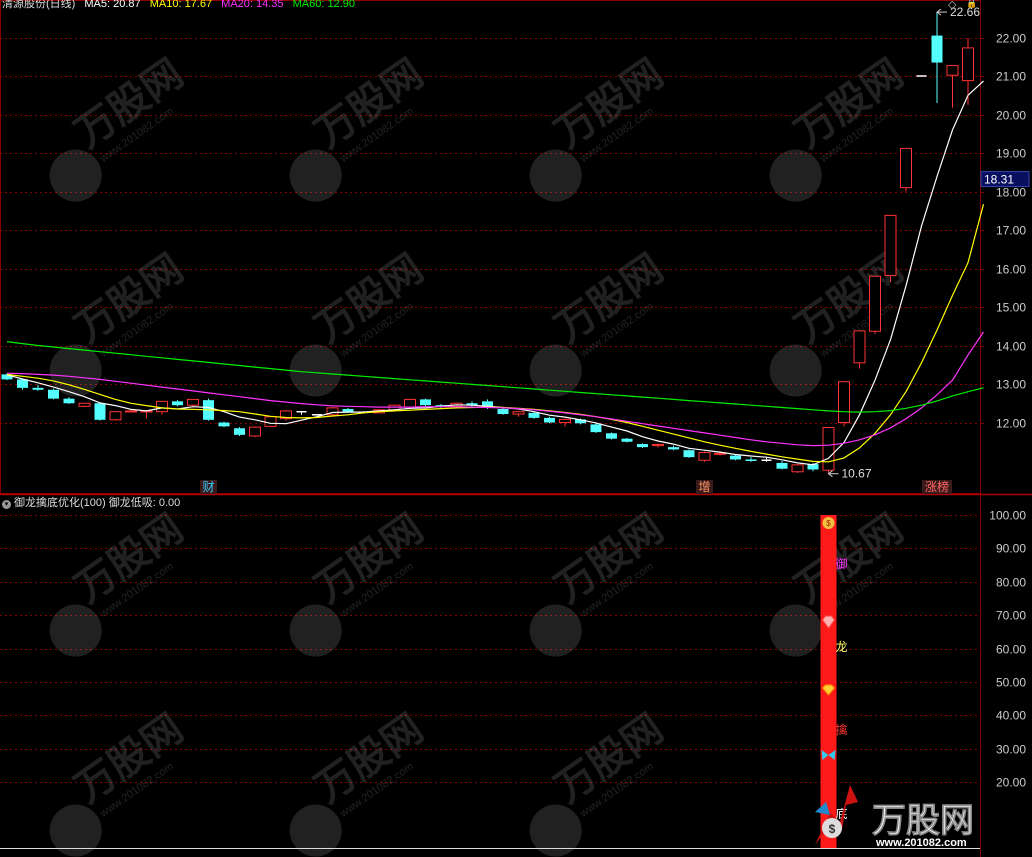 The width and height of the screenshot is (1032, 857). I want to click on ma10-legend: MA10: 17.67, so click(181, 5).